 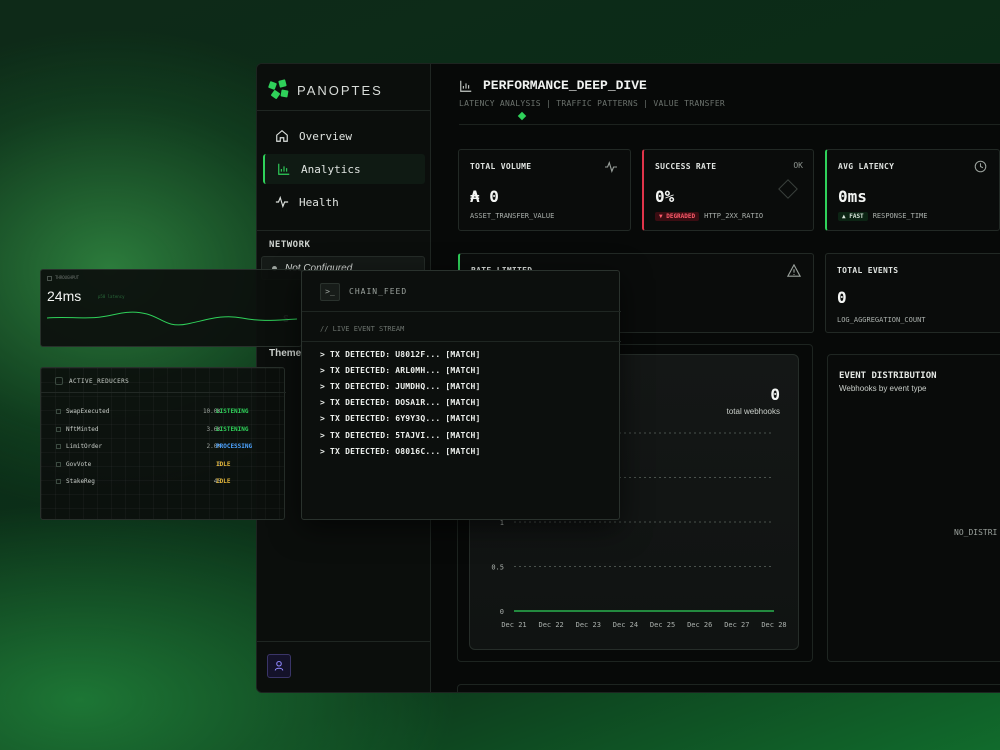 I want to click on card-label: SUCCESS RATE, so click(x=686, y=166).